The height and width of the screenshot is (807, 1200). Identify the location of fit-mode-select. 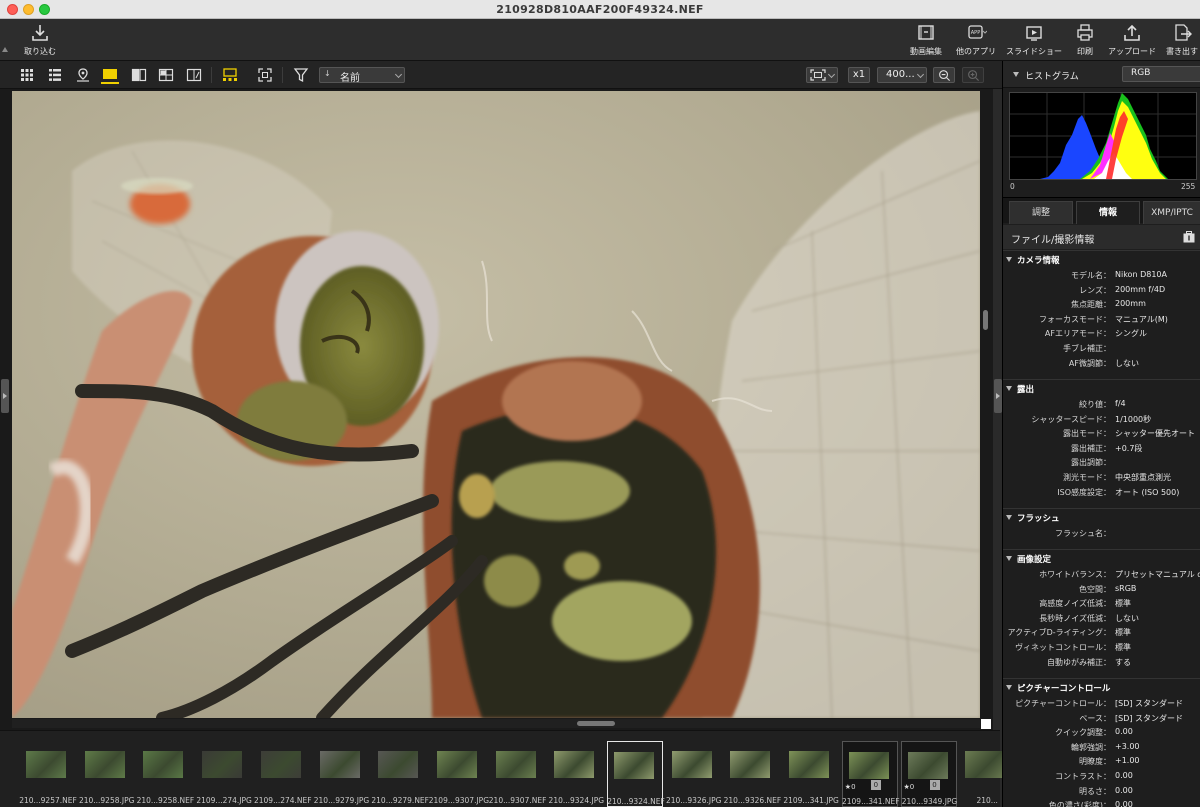
(822, 75).